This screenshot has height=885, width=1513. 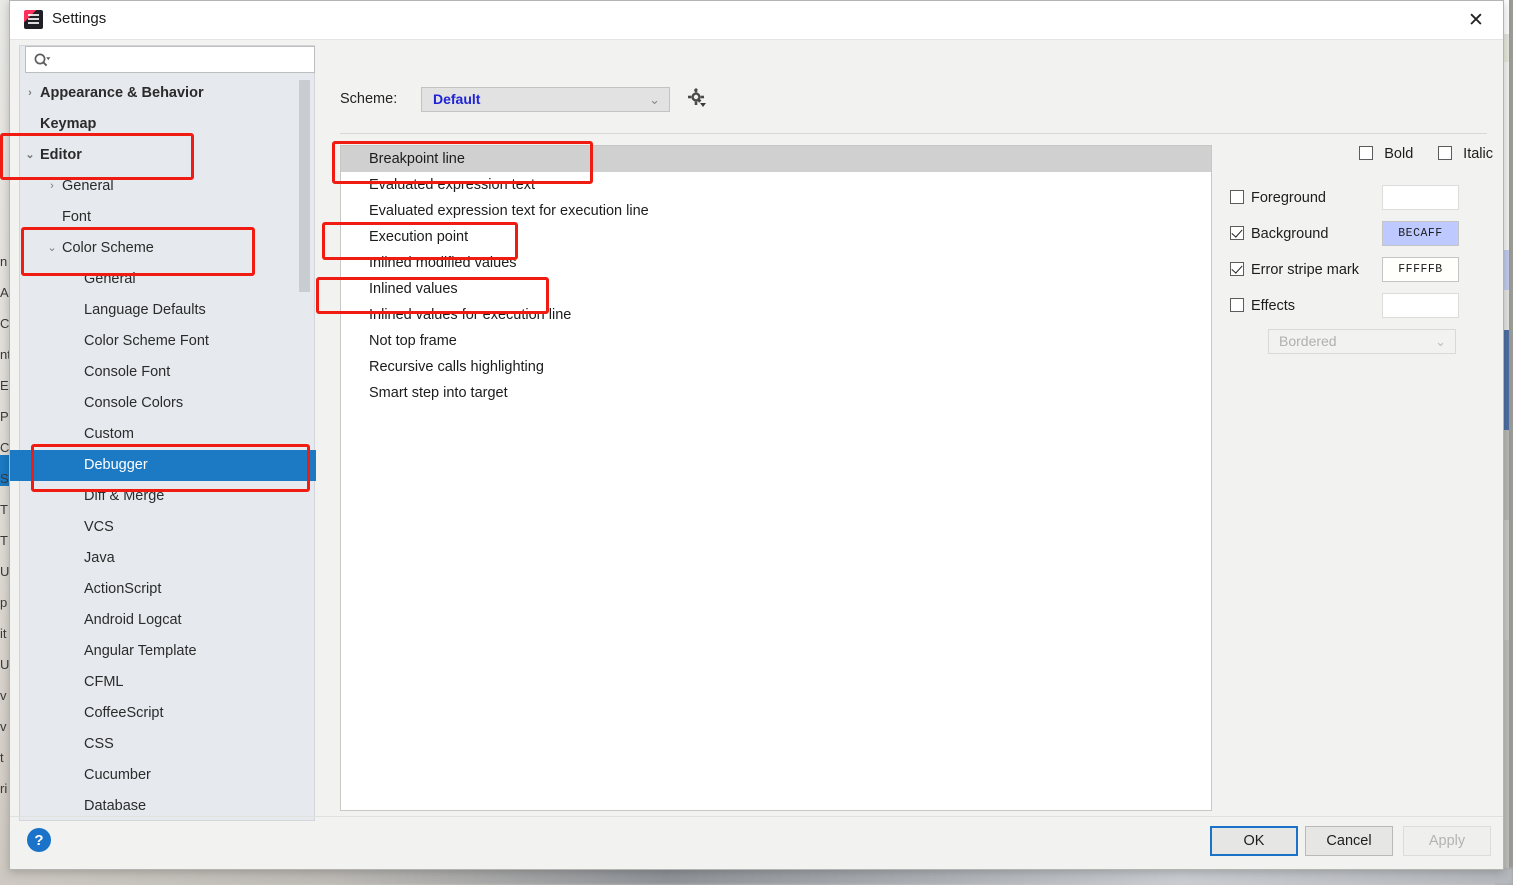 I want to click on list-item-label: Smart step into target, so click(x=438, y=393).